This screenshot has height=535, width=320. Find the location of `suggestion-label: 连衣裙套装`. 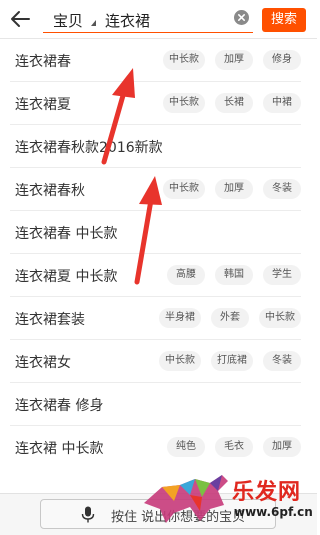

suggestion-label: 连衣裙套装 is located at coordinates (50, 319).